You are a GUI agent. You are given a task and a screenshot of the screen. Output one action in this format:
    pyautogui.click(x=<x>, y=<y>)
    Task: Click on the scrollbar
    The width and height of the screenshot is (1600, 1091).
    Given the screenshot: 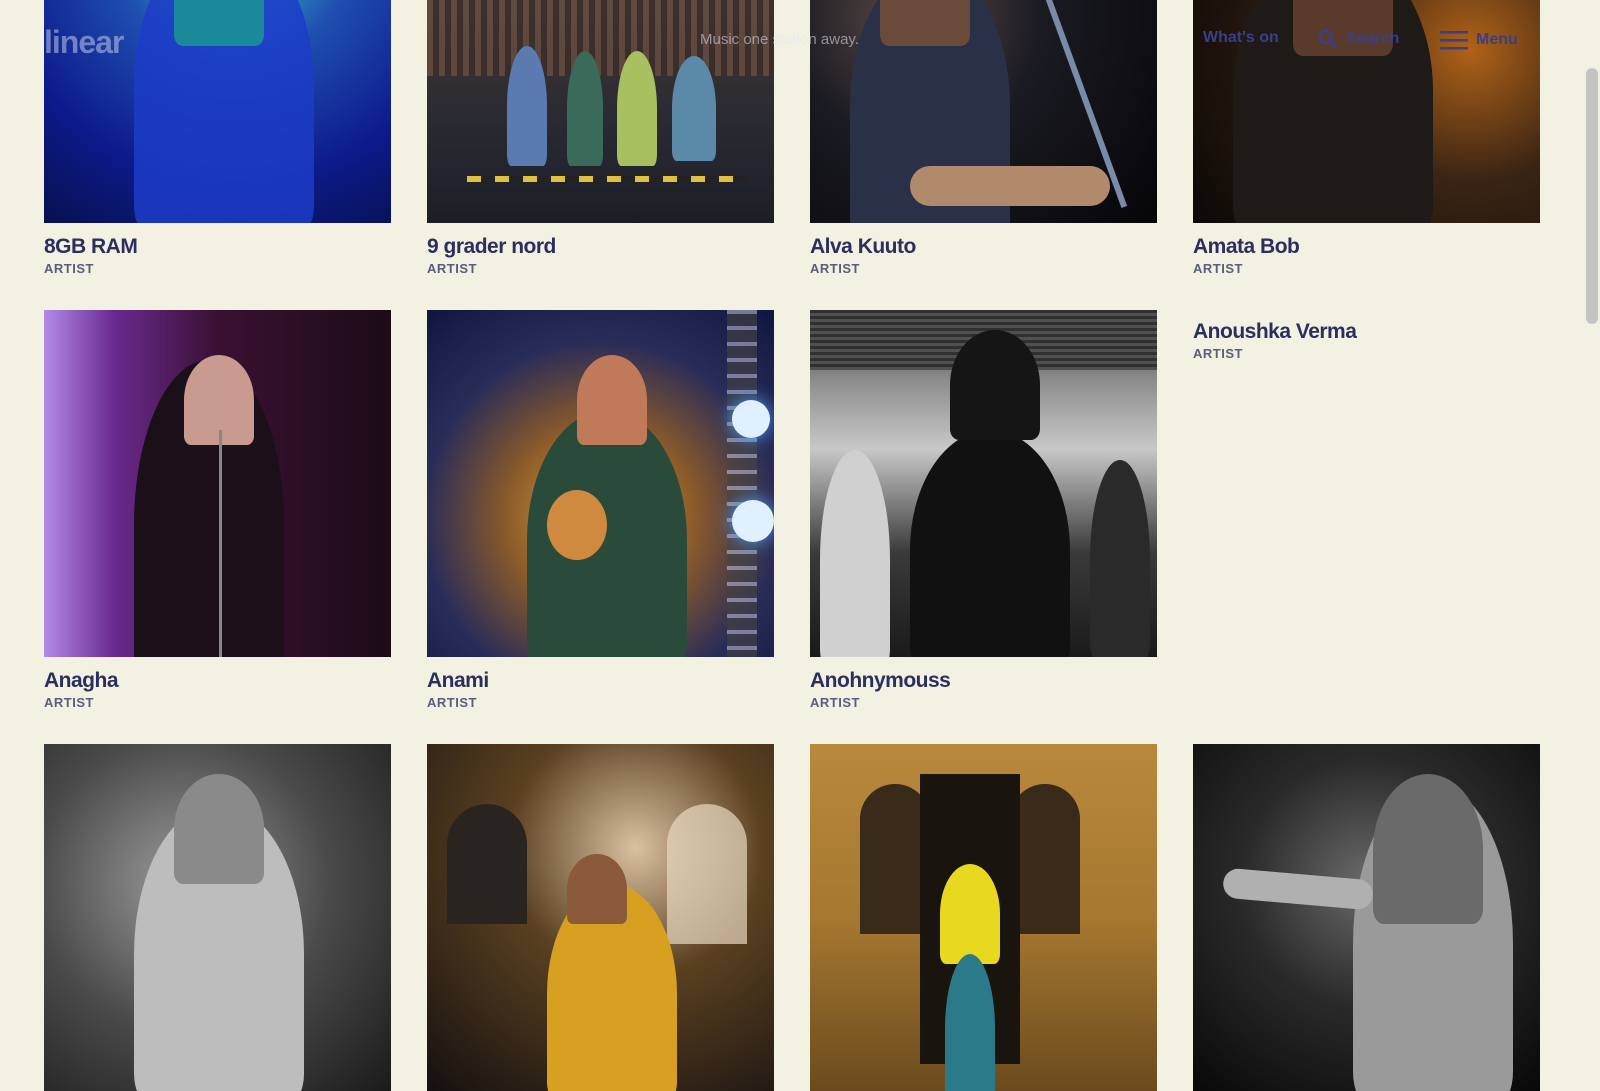 What is the action you would take?
    pyautogui.click(x=1591, y=500)
    